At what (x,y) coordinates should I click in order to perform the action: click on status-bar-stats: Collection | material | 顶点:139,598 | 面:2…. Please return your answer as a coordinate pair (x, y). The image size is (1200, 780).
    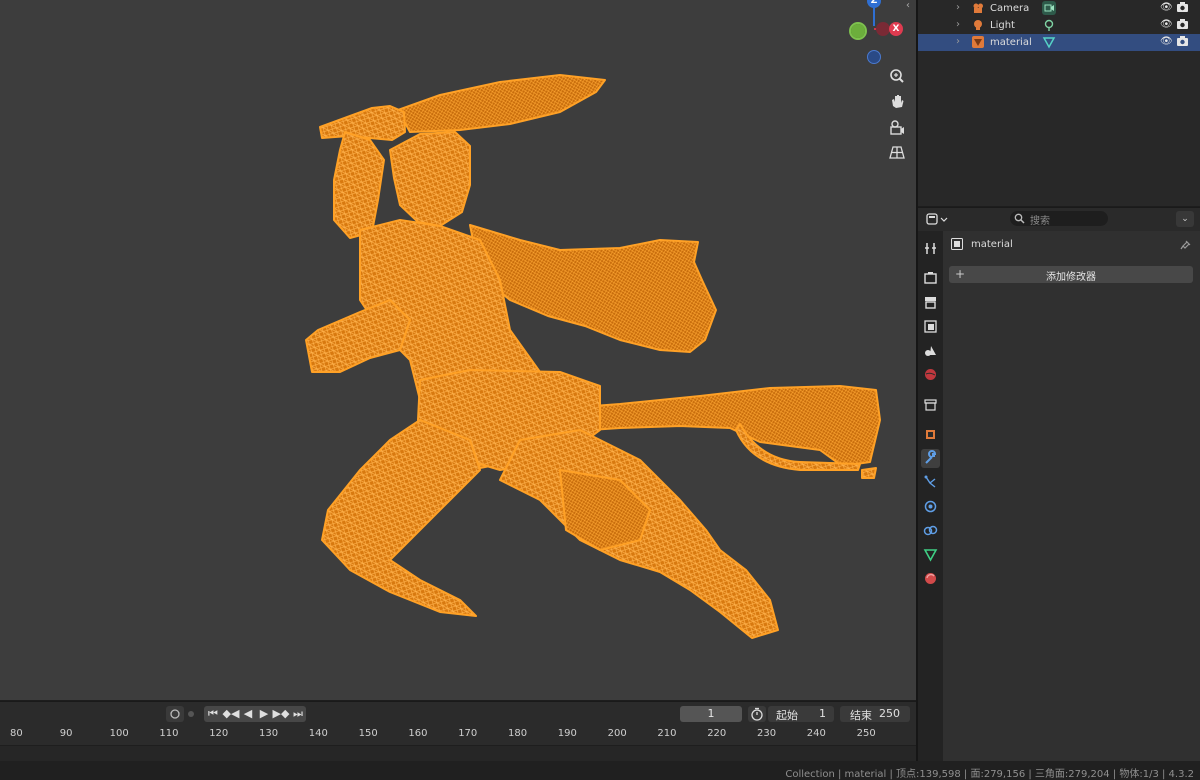
    Looking at the image, I should click on (989, 774).